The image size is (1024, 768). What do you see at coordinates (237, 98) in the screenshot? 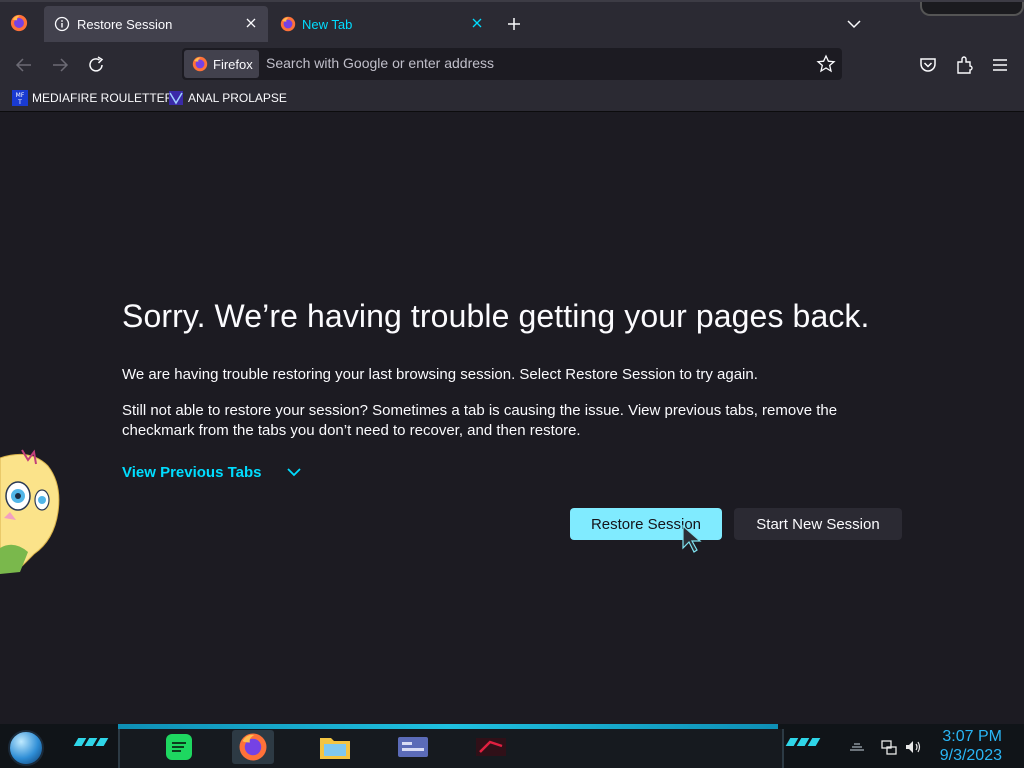
I see `bookmark-label: ANAL PROLAPSE` at bounding box center [237, 98].